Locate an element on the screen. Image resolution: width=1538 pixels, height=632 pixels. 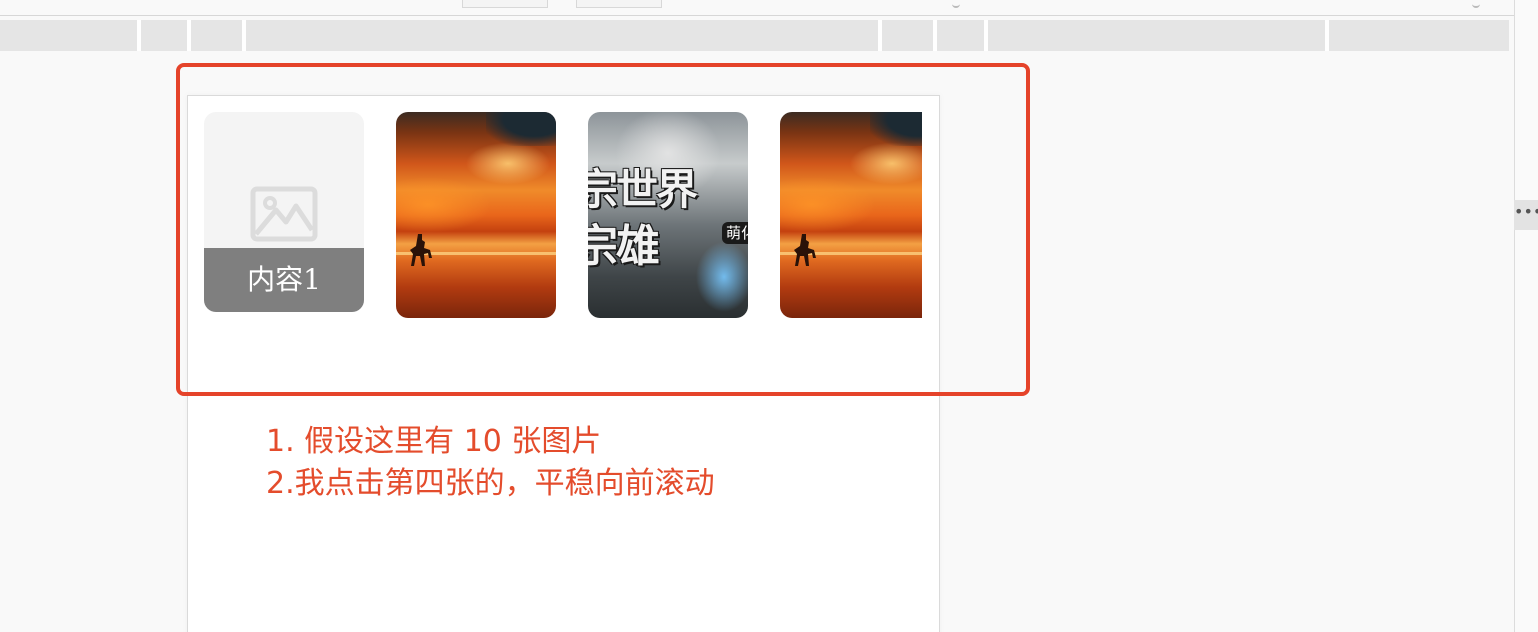
more-options-icon: ••• is located at coordinates (1526, 215).